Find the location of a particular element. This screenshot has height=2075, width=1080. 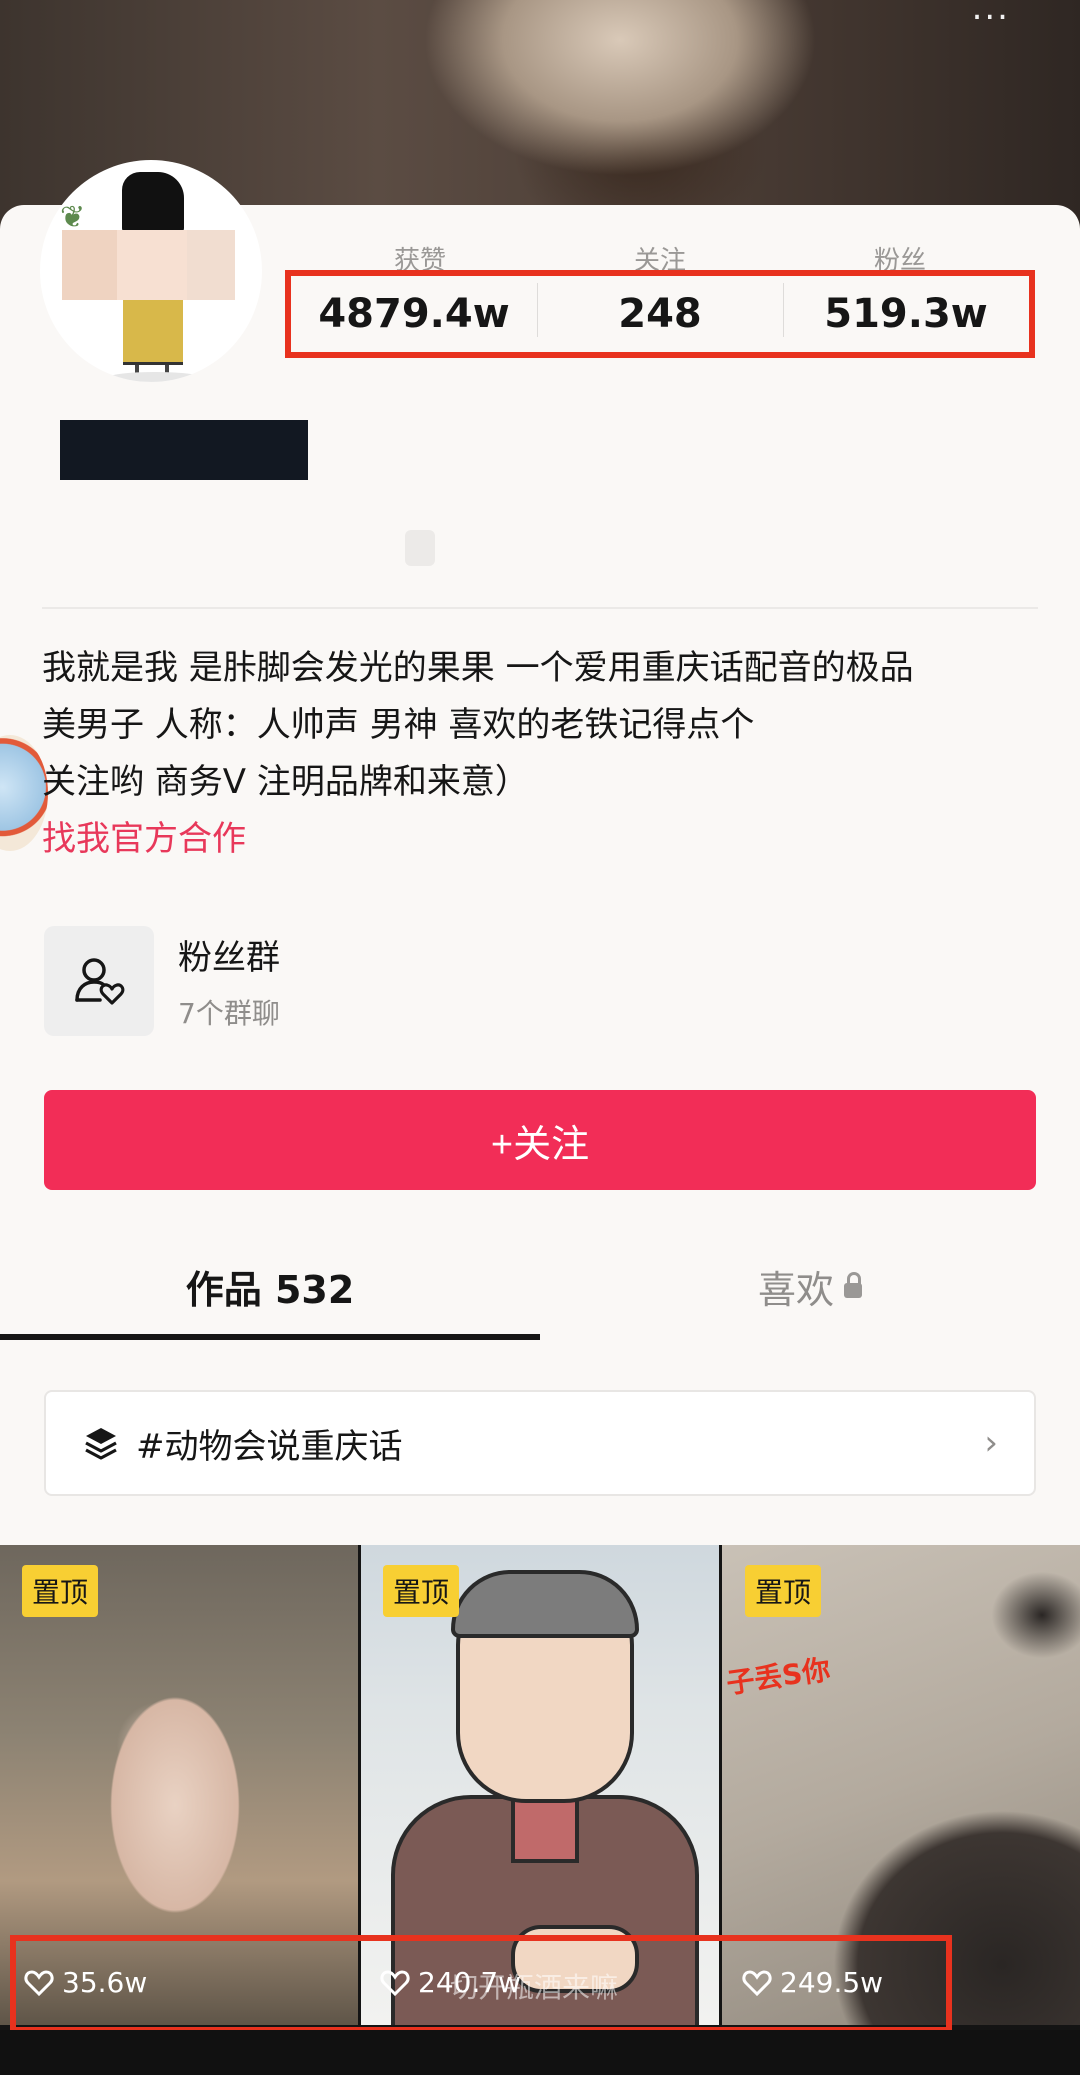

fan-group-title: 粉丝群 is located at coordinates (229, 954).